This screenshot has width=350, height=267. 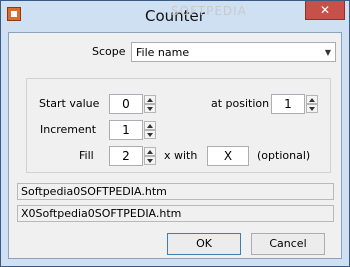 I want to click on preview-after: X0Softpedia0SOFTPEDIA.htm, so click(x=175, y=213).